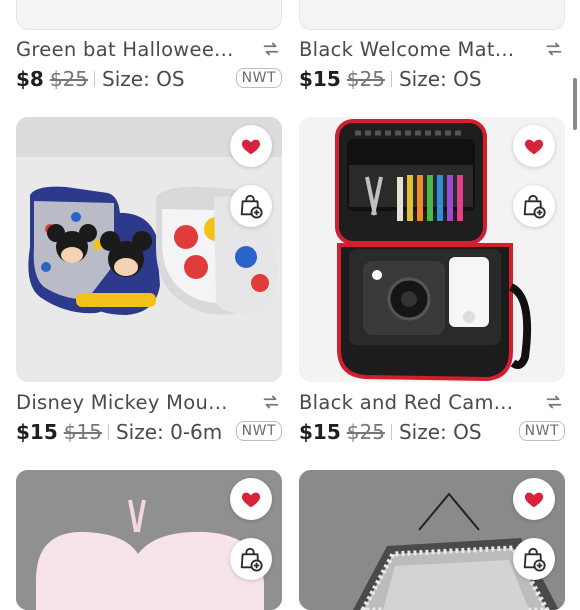  I want to click on price-line: $15 $15 Size: 0-6m NWT, so click(149, 434).